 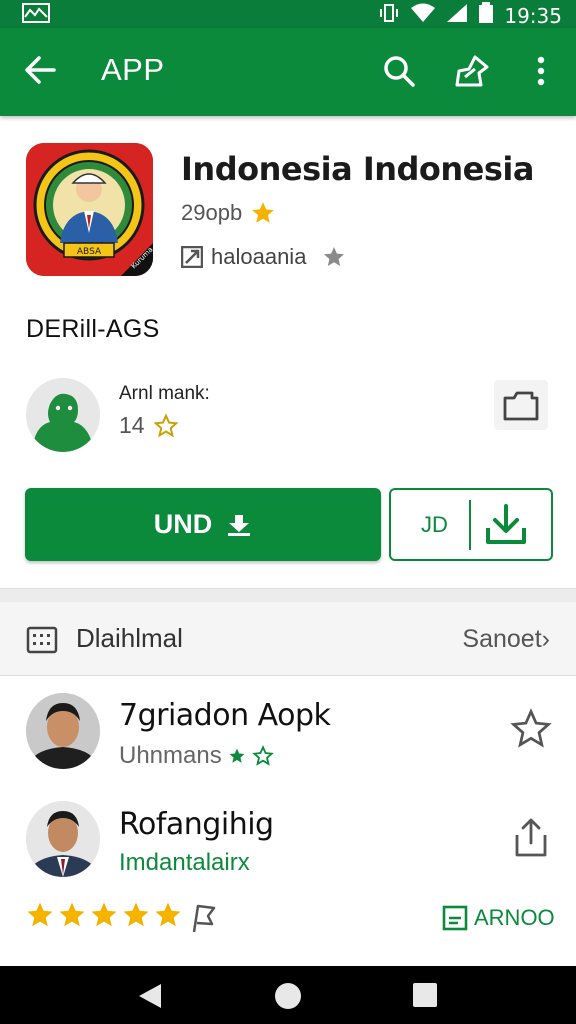 I want to click on navigation-bar, so click(x=288, y=995).